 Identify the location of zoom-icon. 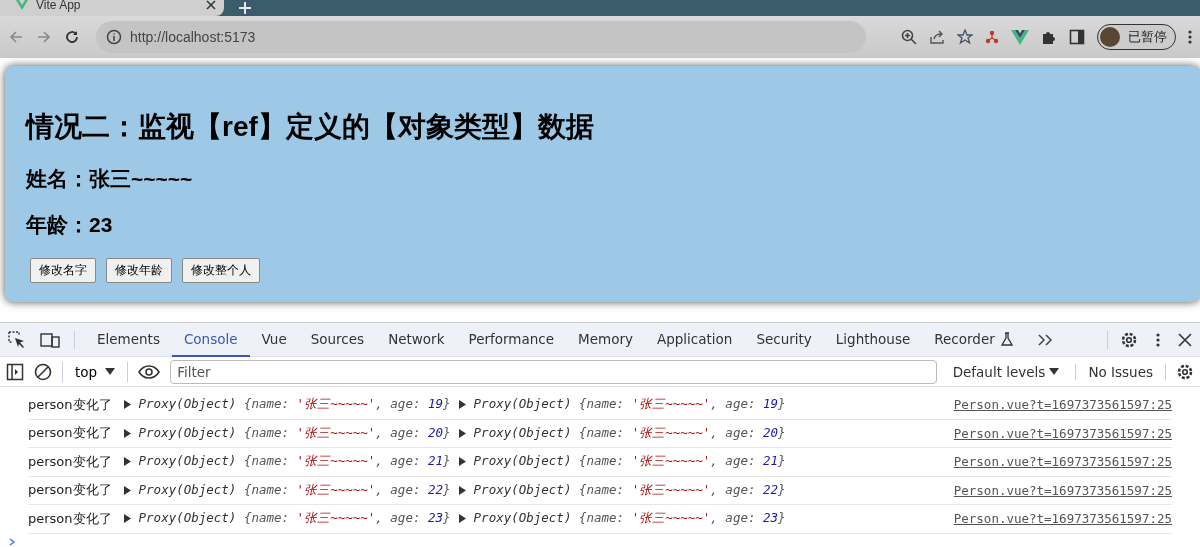
(909, 37).